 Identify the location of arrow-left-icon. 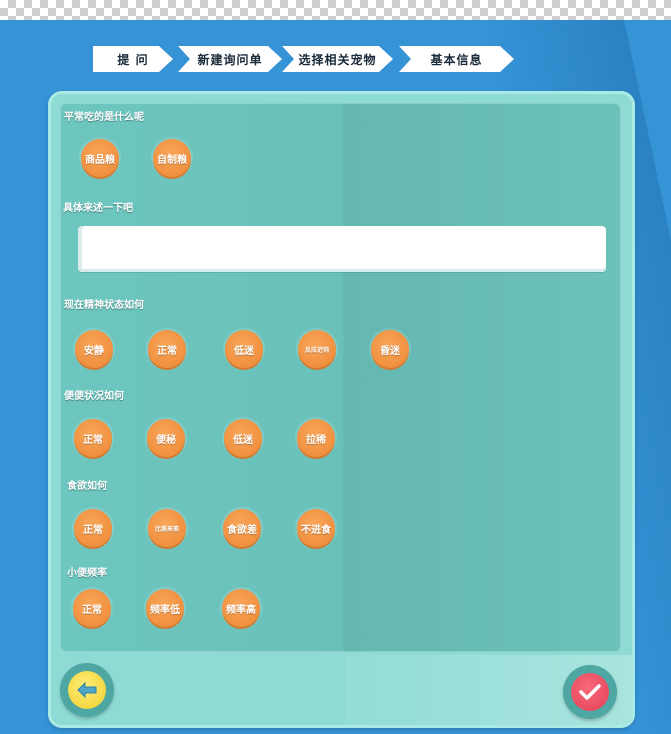
(87, 690).